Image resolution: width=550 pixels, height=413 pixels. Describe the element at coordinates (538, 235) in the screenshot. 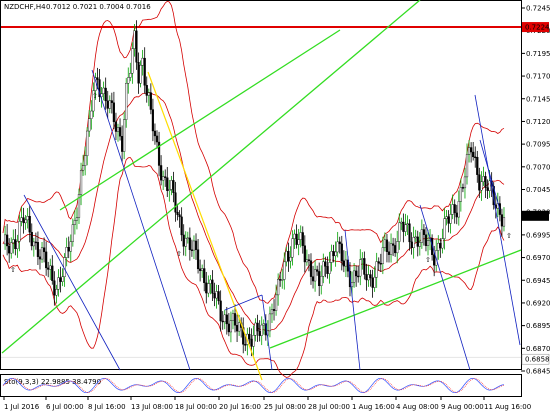

I see `price-tick-label: 0.6995` at that location.